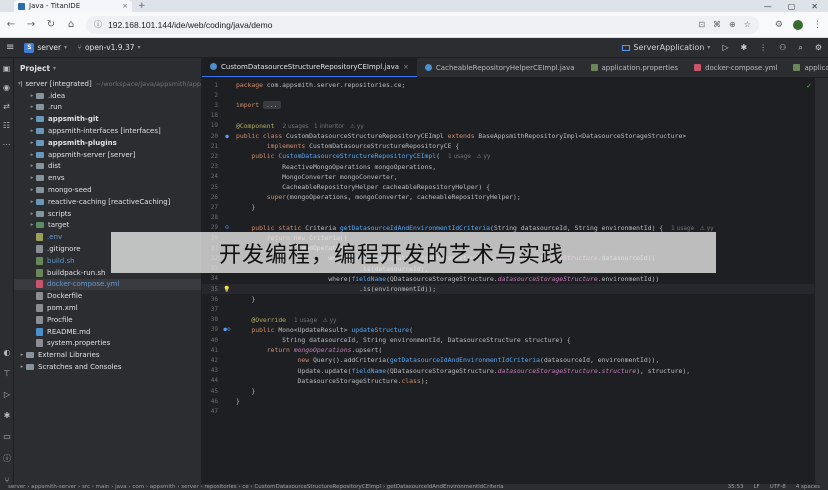 The width and height of the screenshot is (828, 490). I want to click on line-separator: LF, so click(756, 487).